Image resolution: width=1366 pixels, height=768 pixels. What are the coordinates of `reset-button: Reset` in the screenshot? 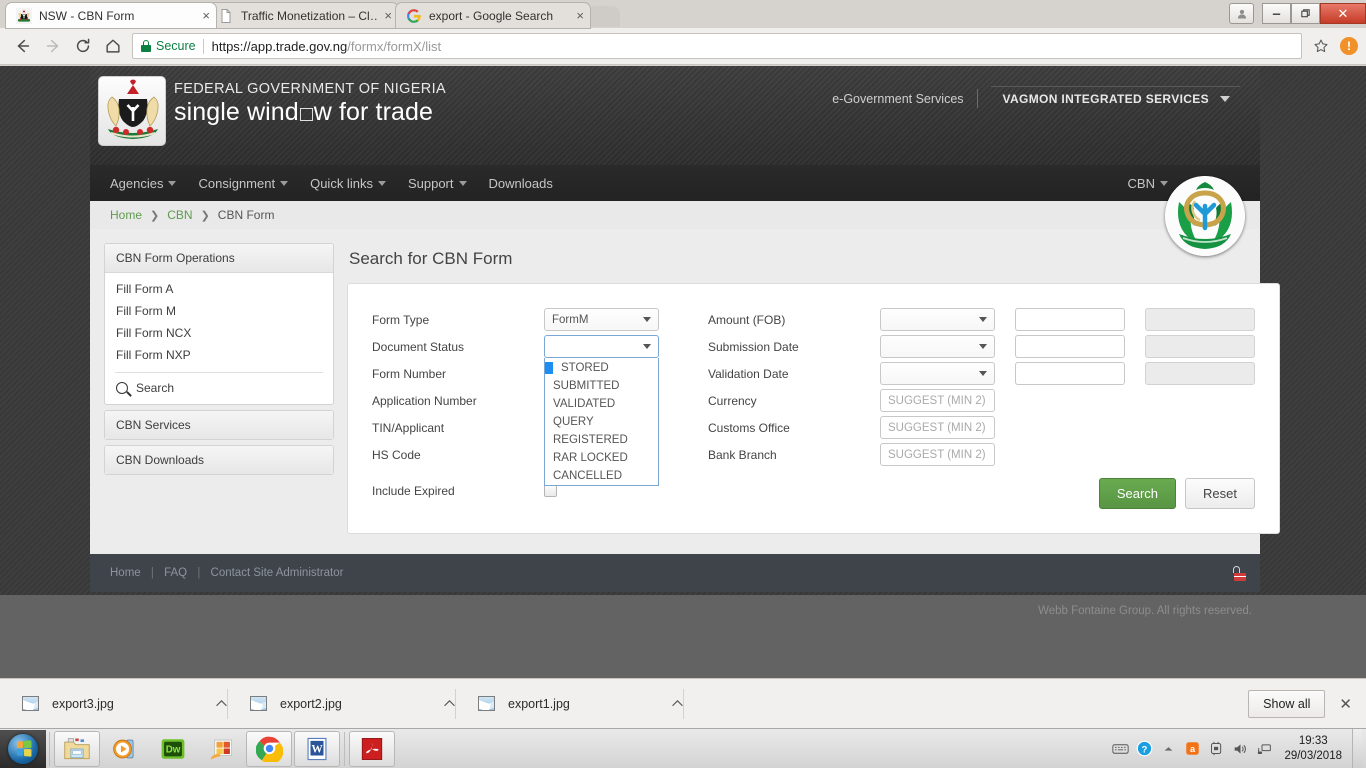 It's located at (1220, 493).